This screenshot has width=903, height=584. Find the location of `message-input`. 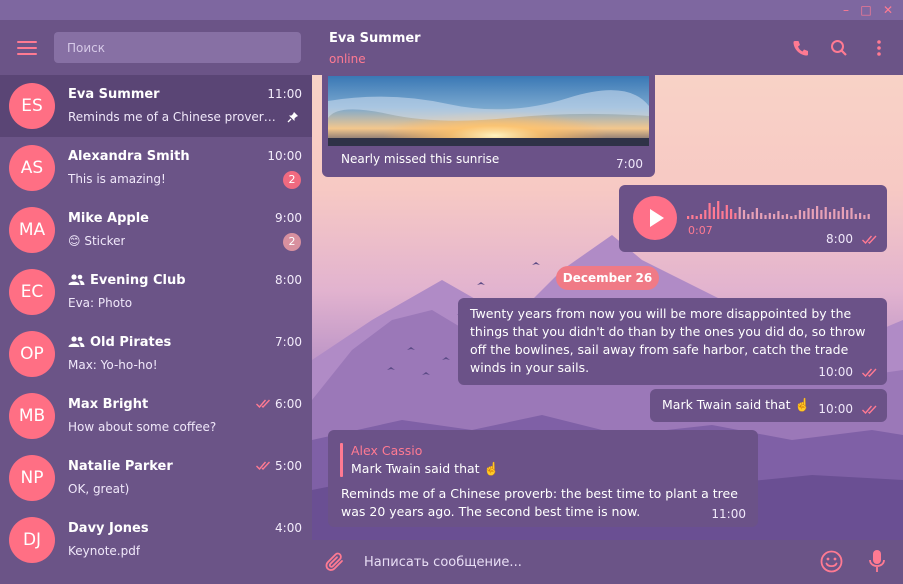

message-input is located at coordinates (584, 562).